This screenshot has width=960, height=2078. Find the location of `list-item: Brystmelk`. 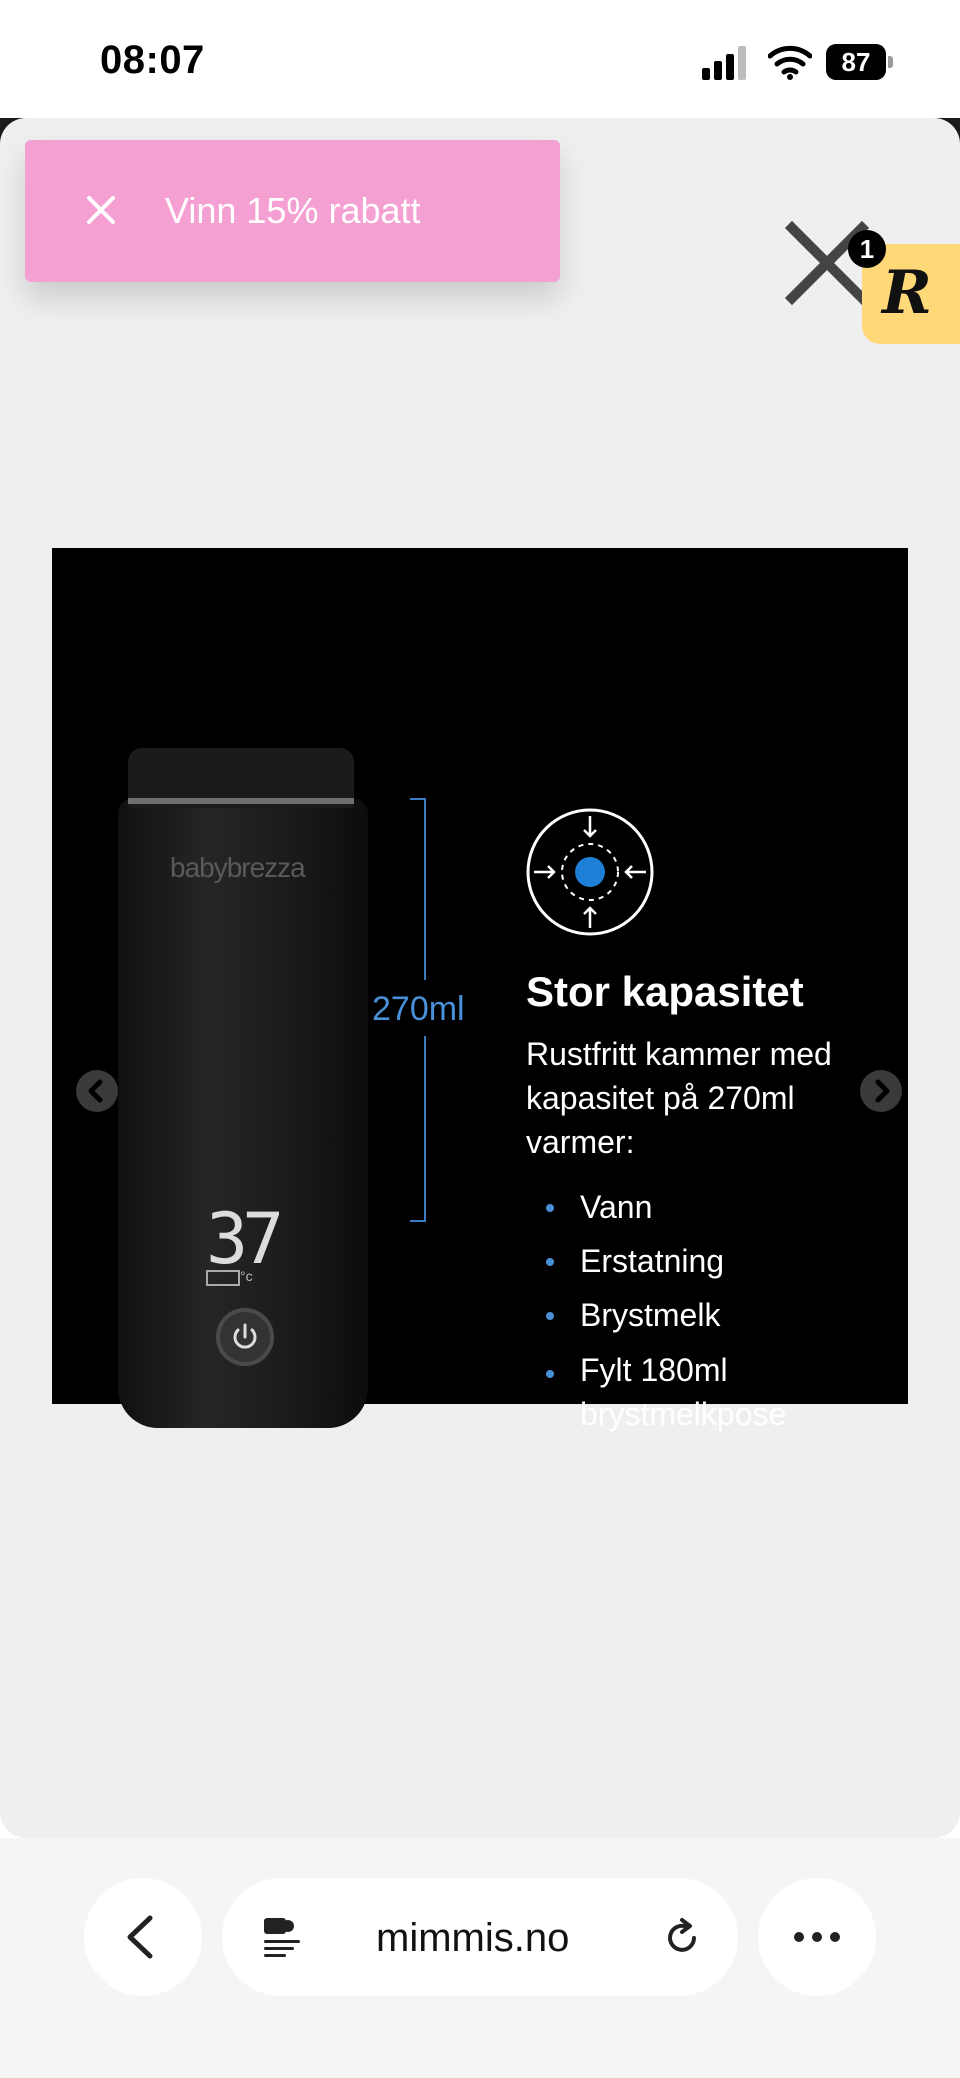

list-item: Brystmelk is located at coordinates (703, 1315).